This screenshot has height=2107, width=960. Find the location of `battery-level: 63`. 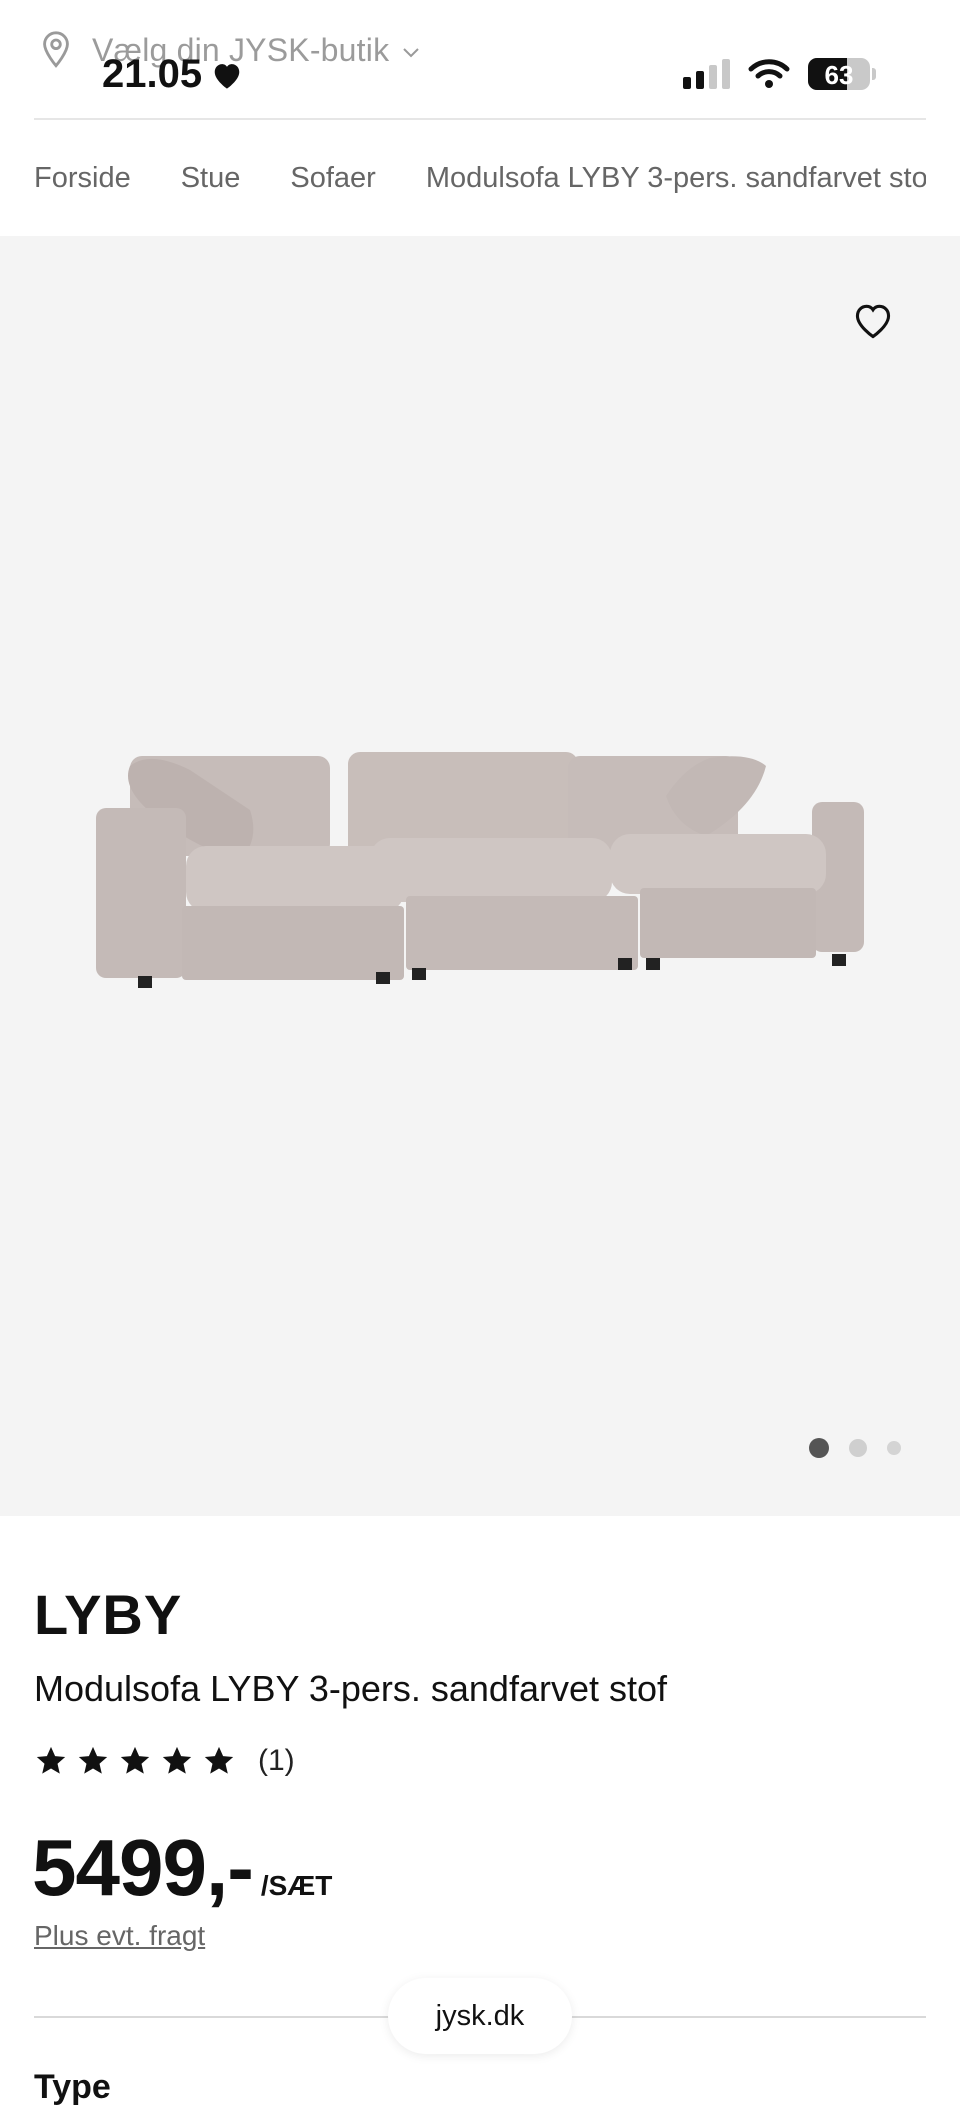

battery-level: 63 is located at coordinates (839, 75).